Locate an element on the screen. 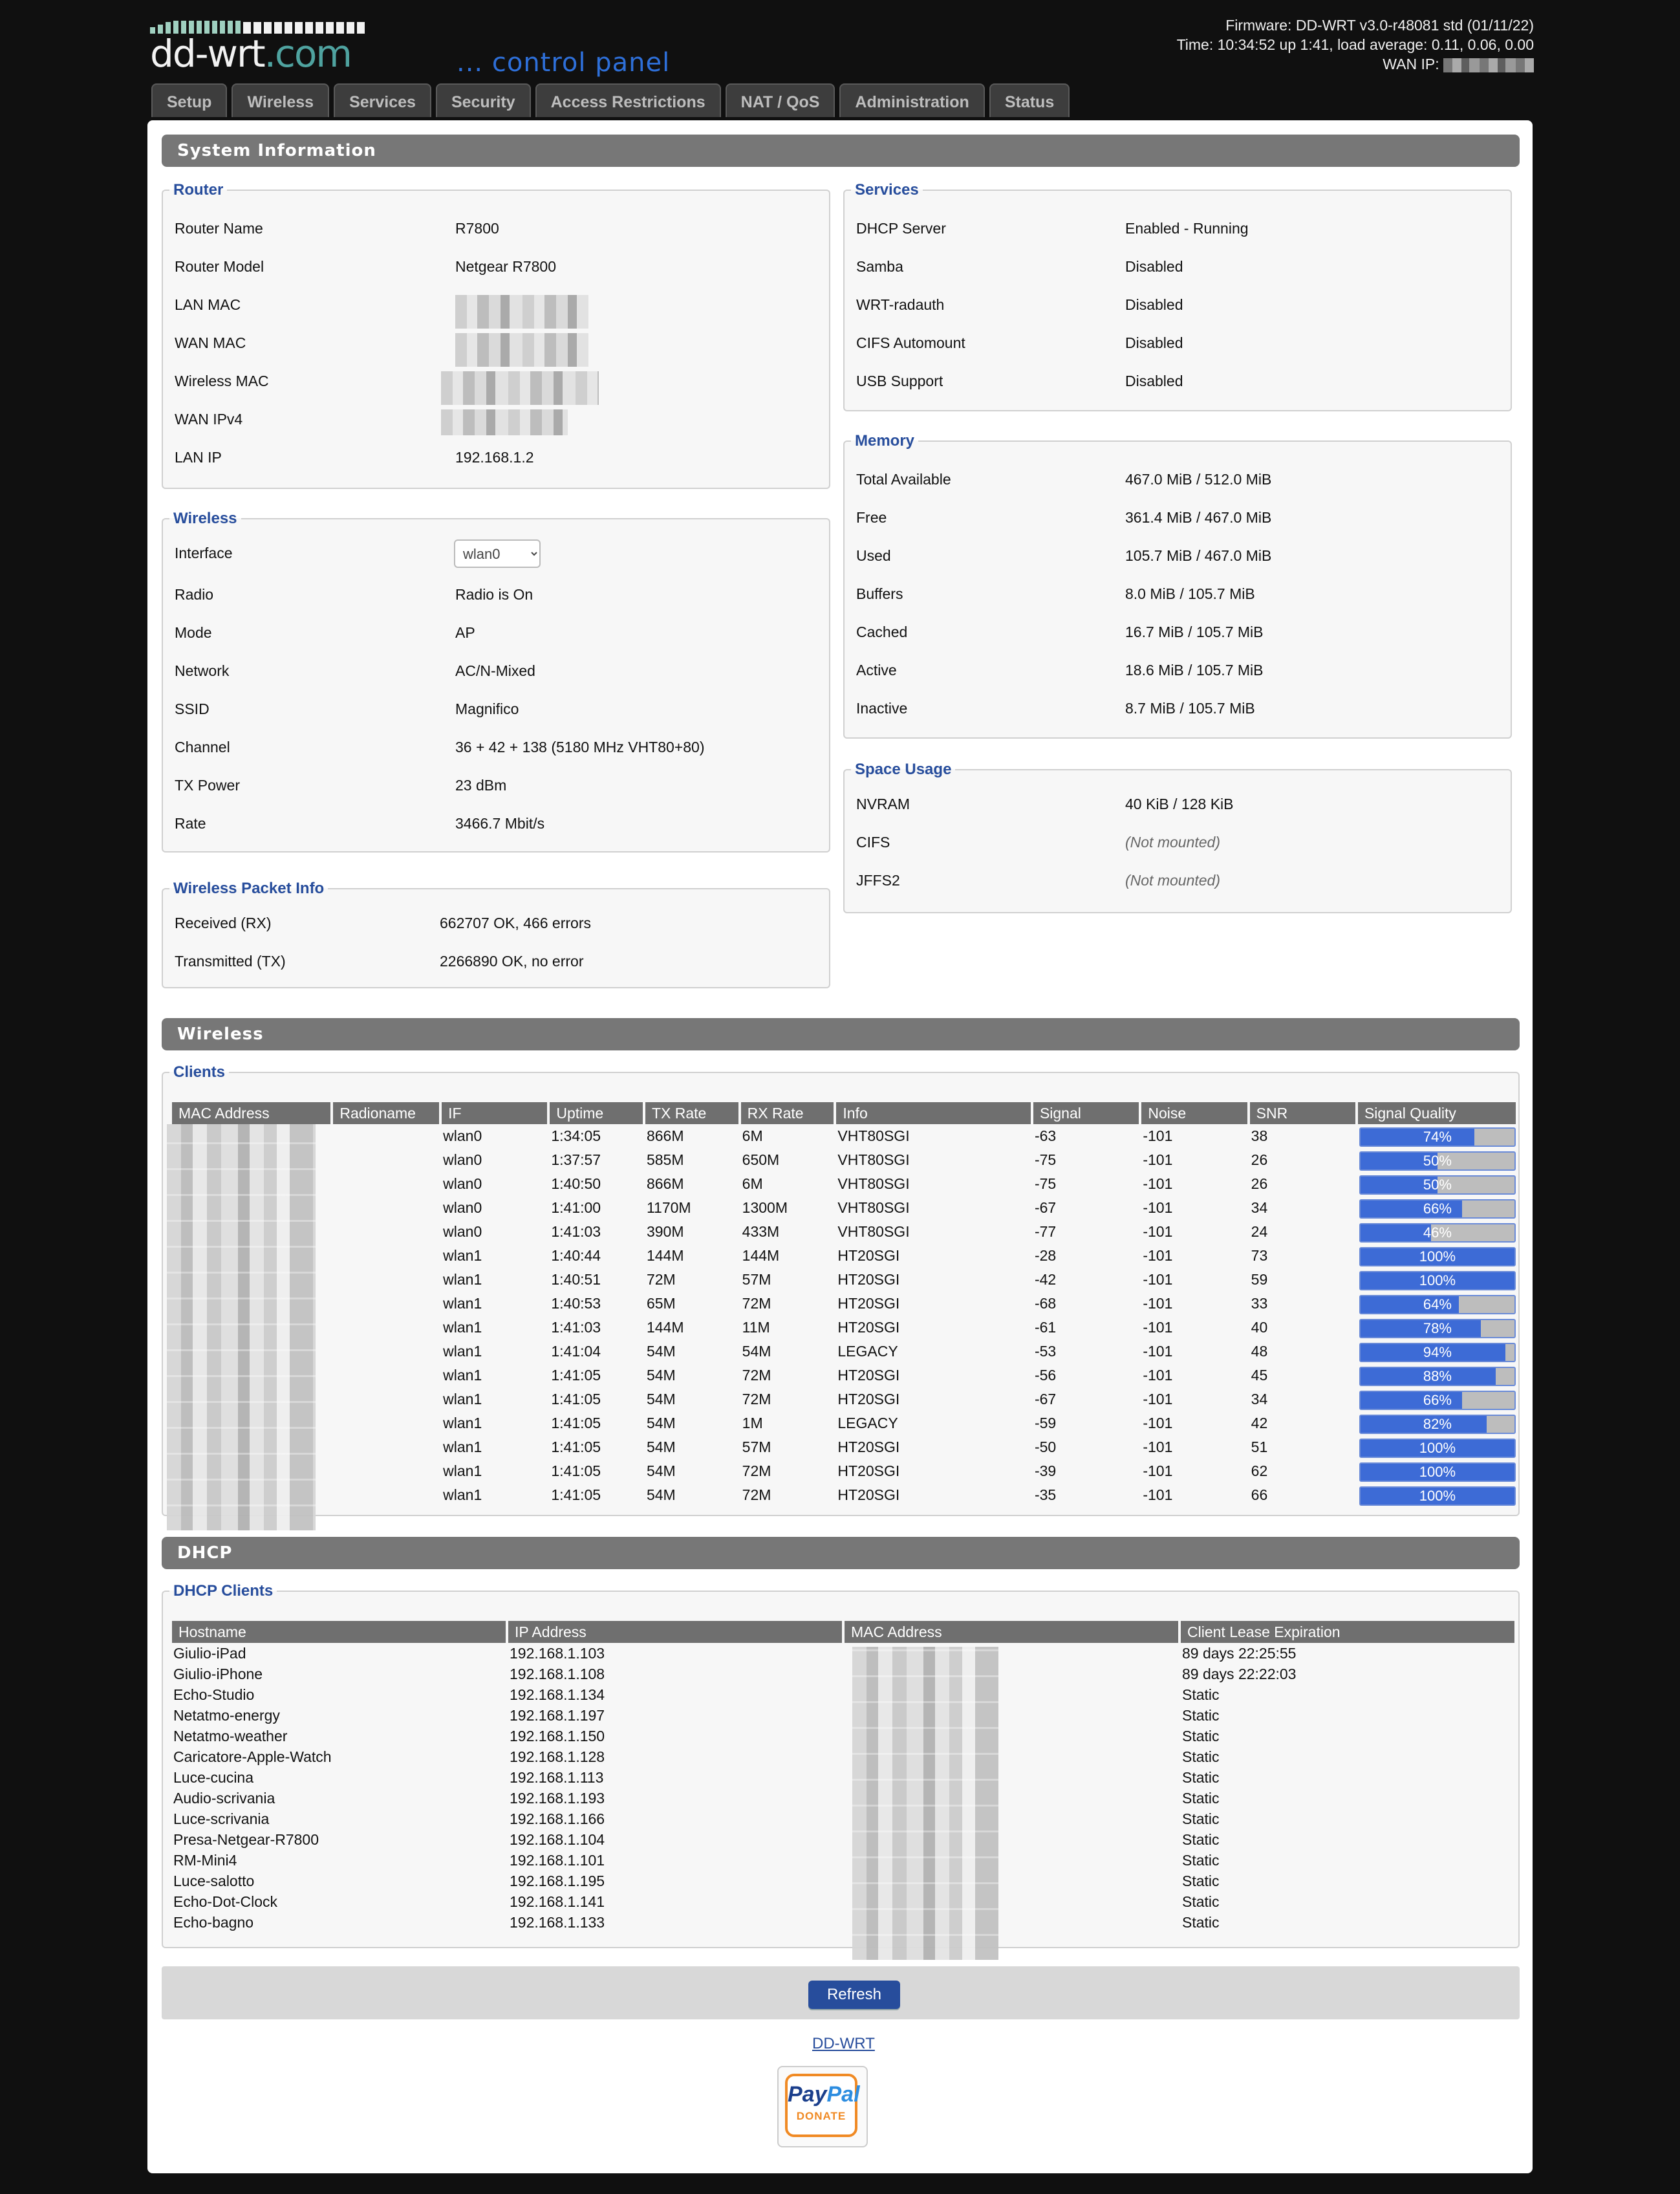  client-signal: -35 is located at coordinates (1045, 1494).